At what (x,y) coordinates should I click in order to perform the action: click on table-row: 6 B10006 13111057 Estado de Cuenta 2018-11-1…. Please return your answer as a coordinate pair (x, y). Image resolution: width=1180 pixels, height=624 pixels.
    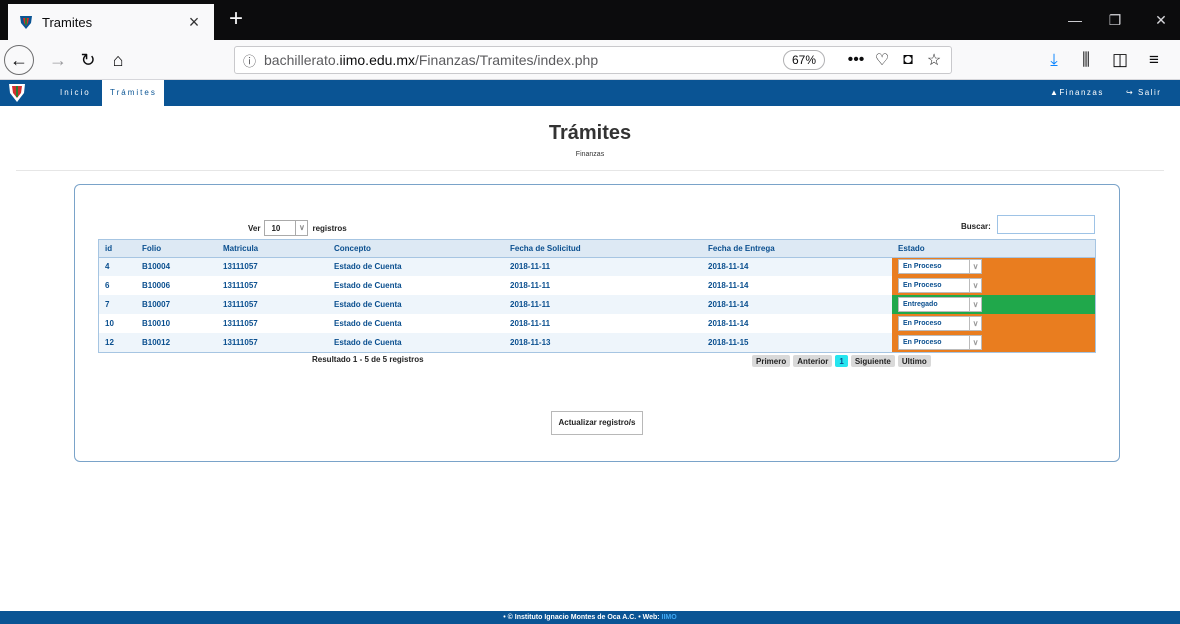
    Looking at the image, I should click on (597, 285).